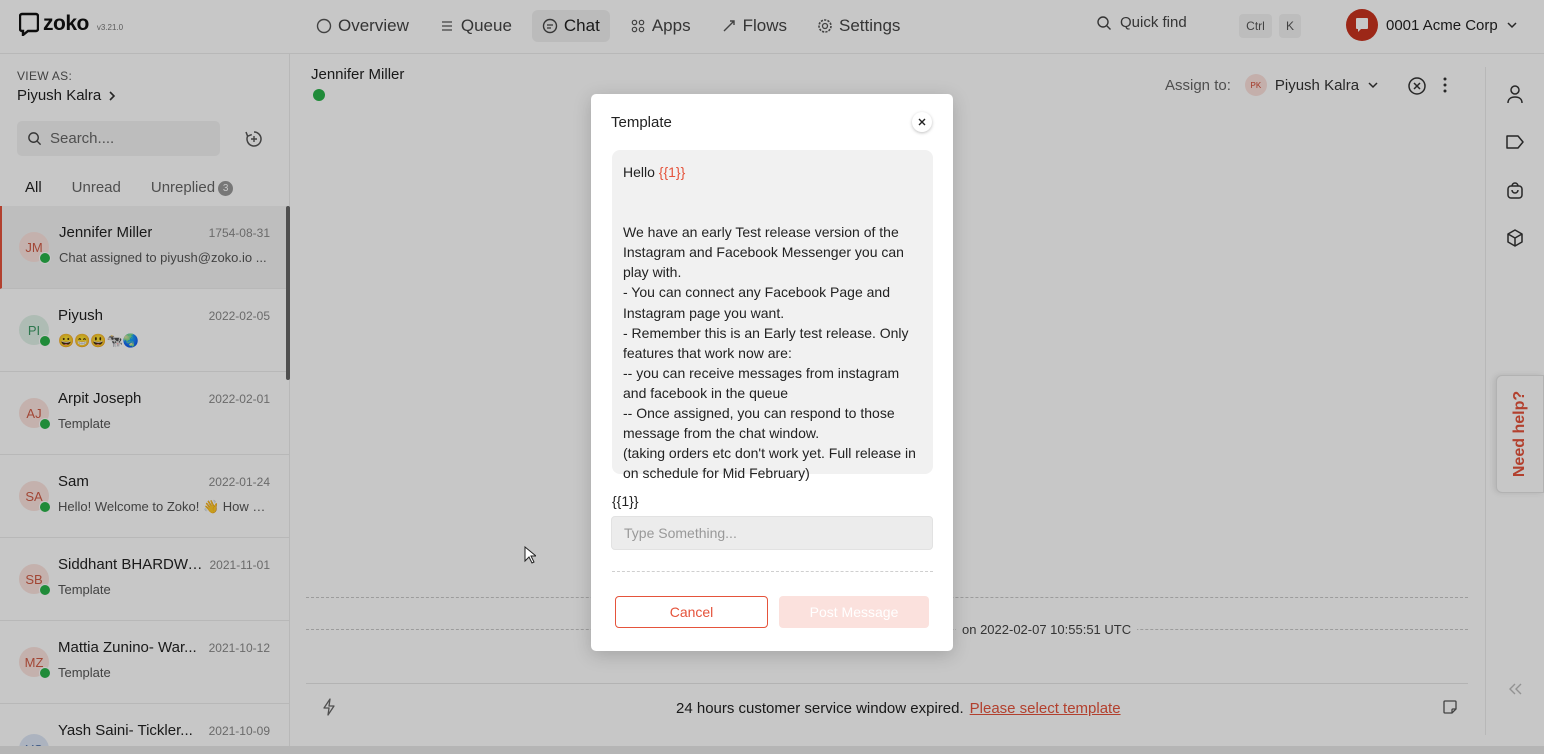  I want to click on template-variable: {{1}}, so click(672, 172).